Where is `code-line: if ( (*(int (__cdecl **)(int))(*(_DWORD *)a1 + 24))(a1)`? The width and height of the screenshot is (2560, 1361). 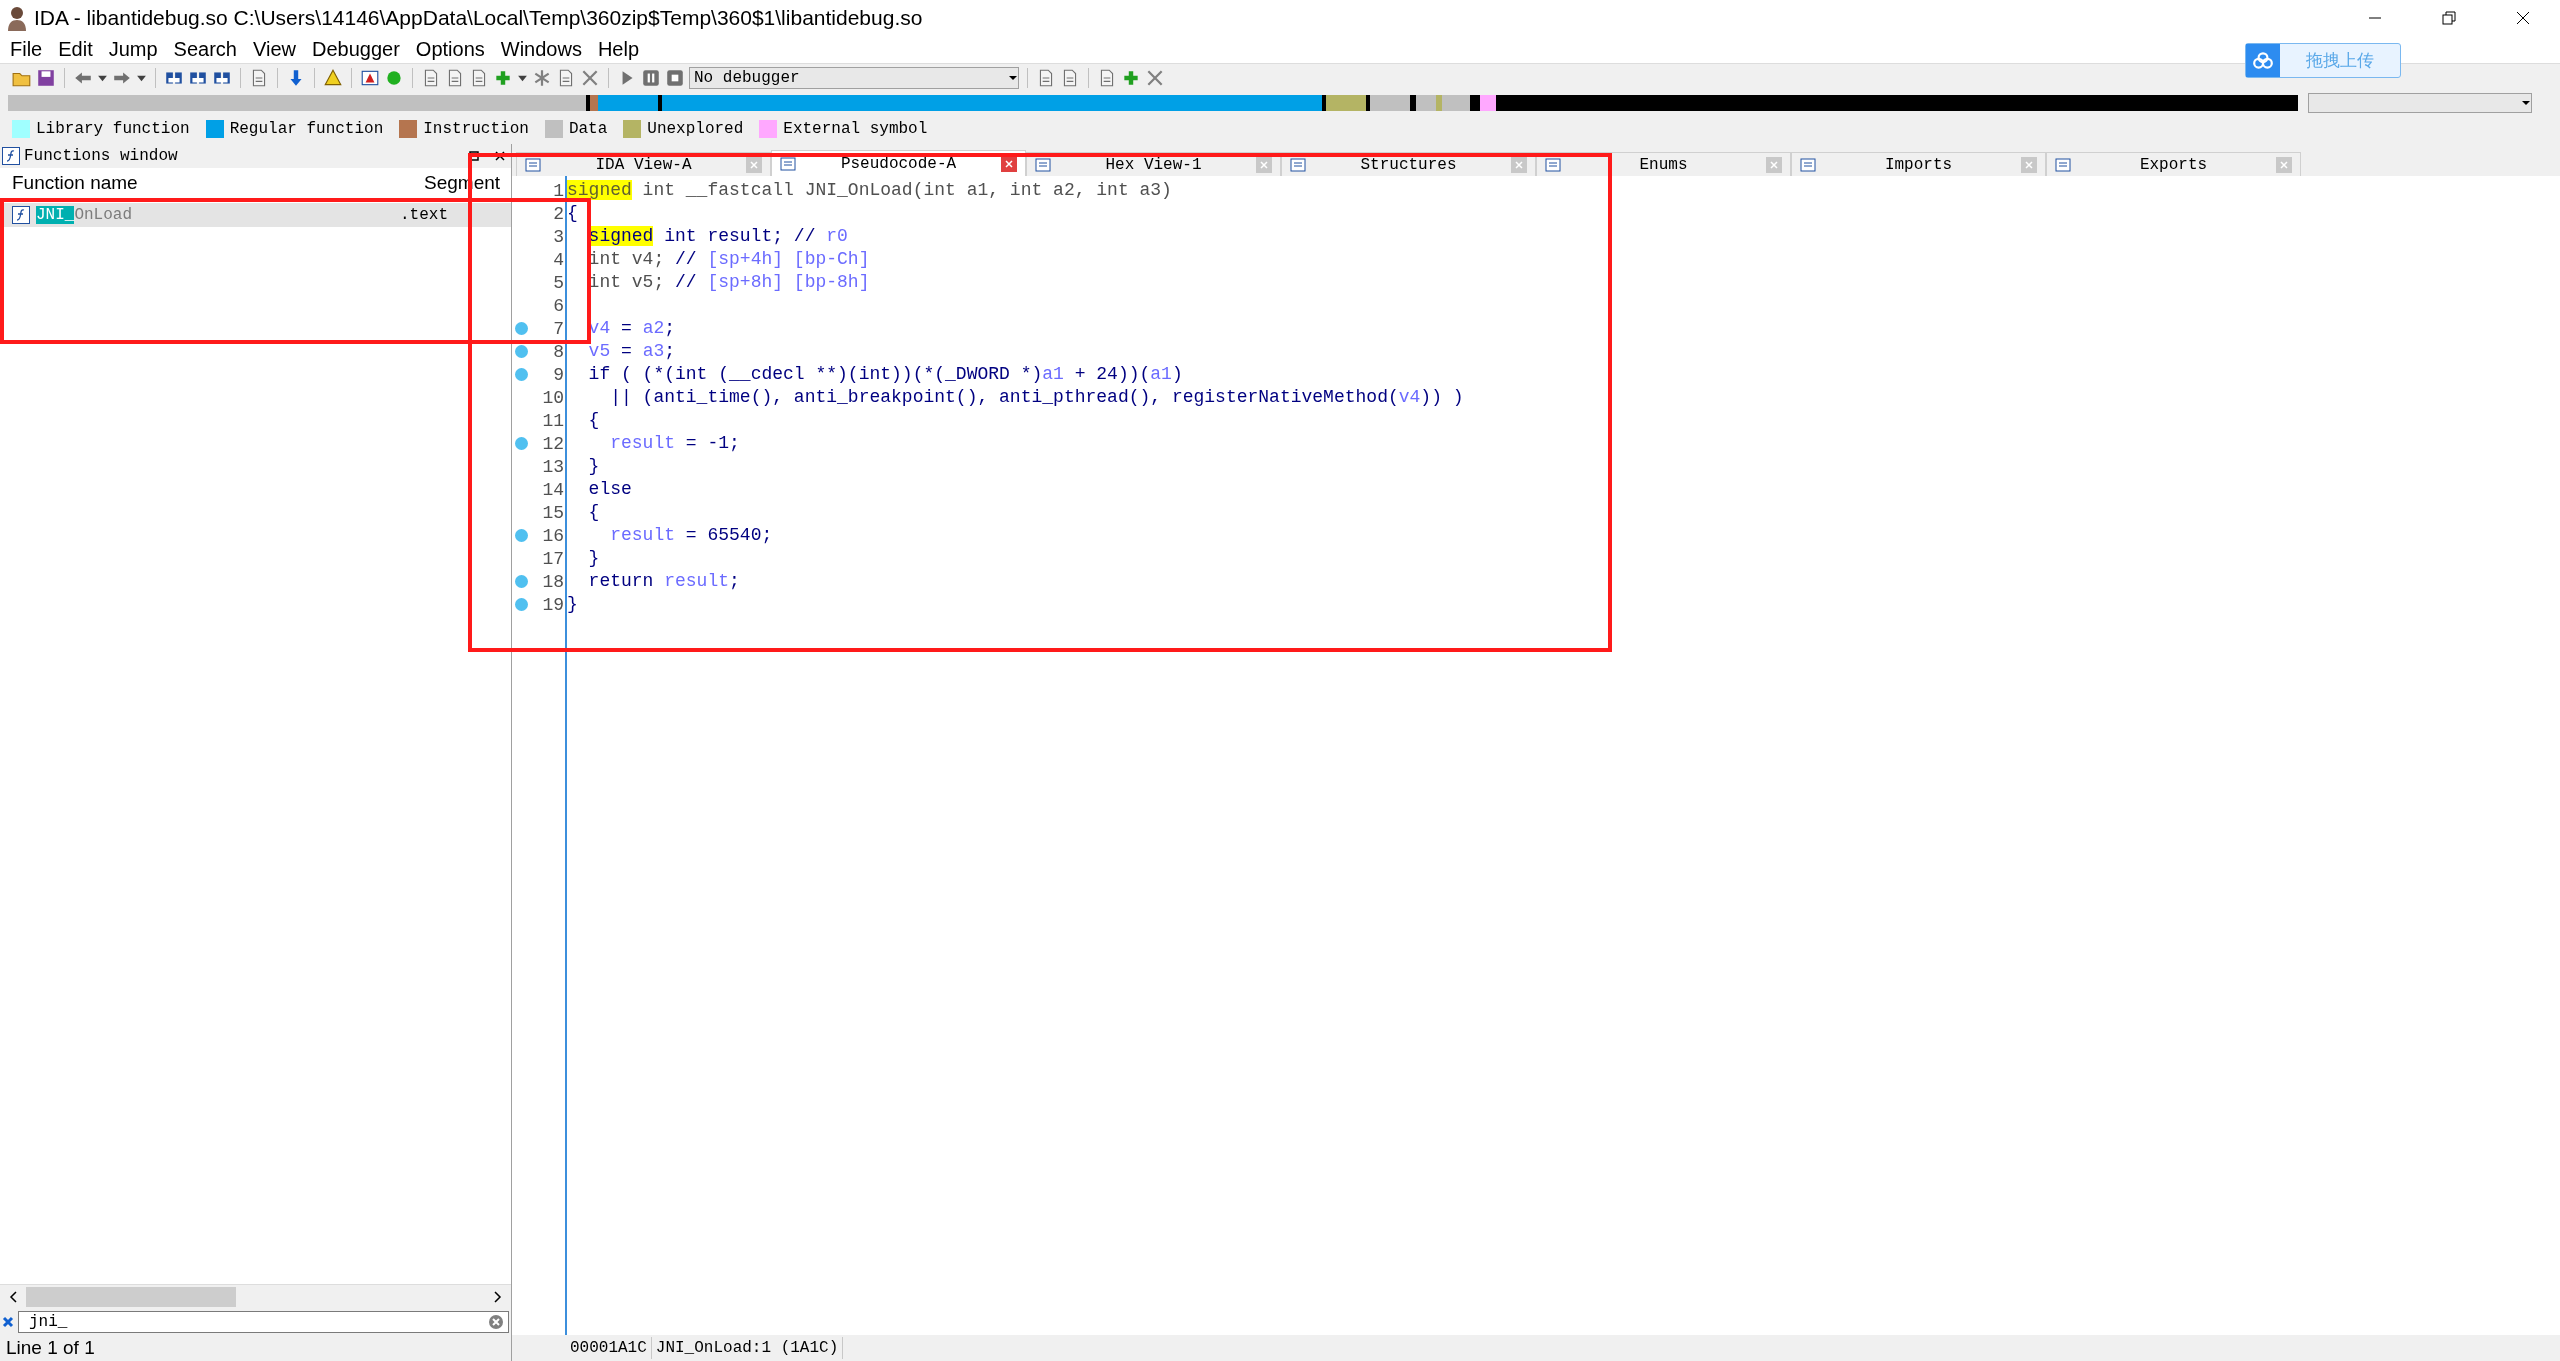 code-line: if ( (*(int (__cdecl **)(int))(*(_DWORD *)a1 + 24))(a1) is located at coordinates (885, 374).